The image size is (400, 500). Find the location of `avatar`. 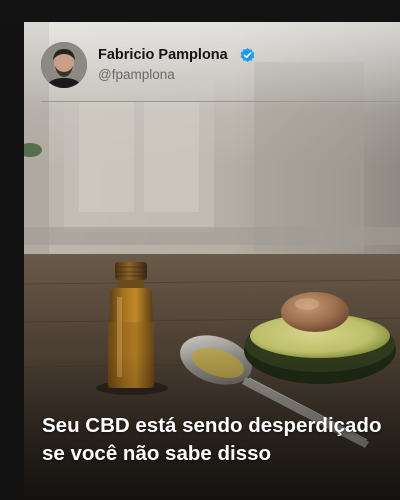

avatar is located at coordinates (64, 65).